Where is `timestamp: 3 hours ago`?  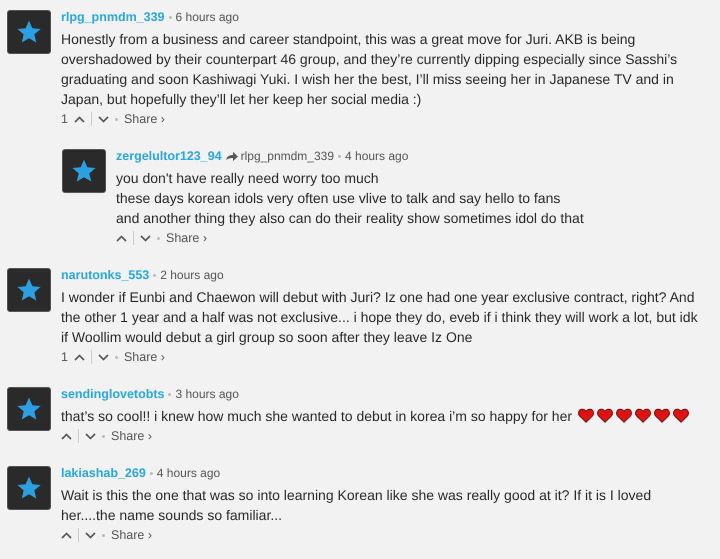
timestamp: 3 hours ago is located at coordinates (207, 394).